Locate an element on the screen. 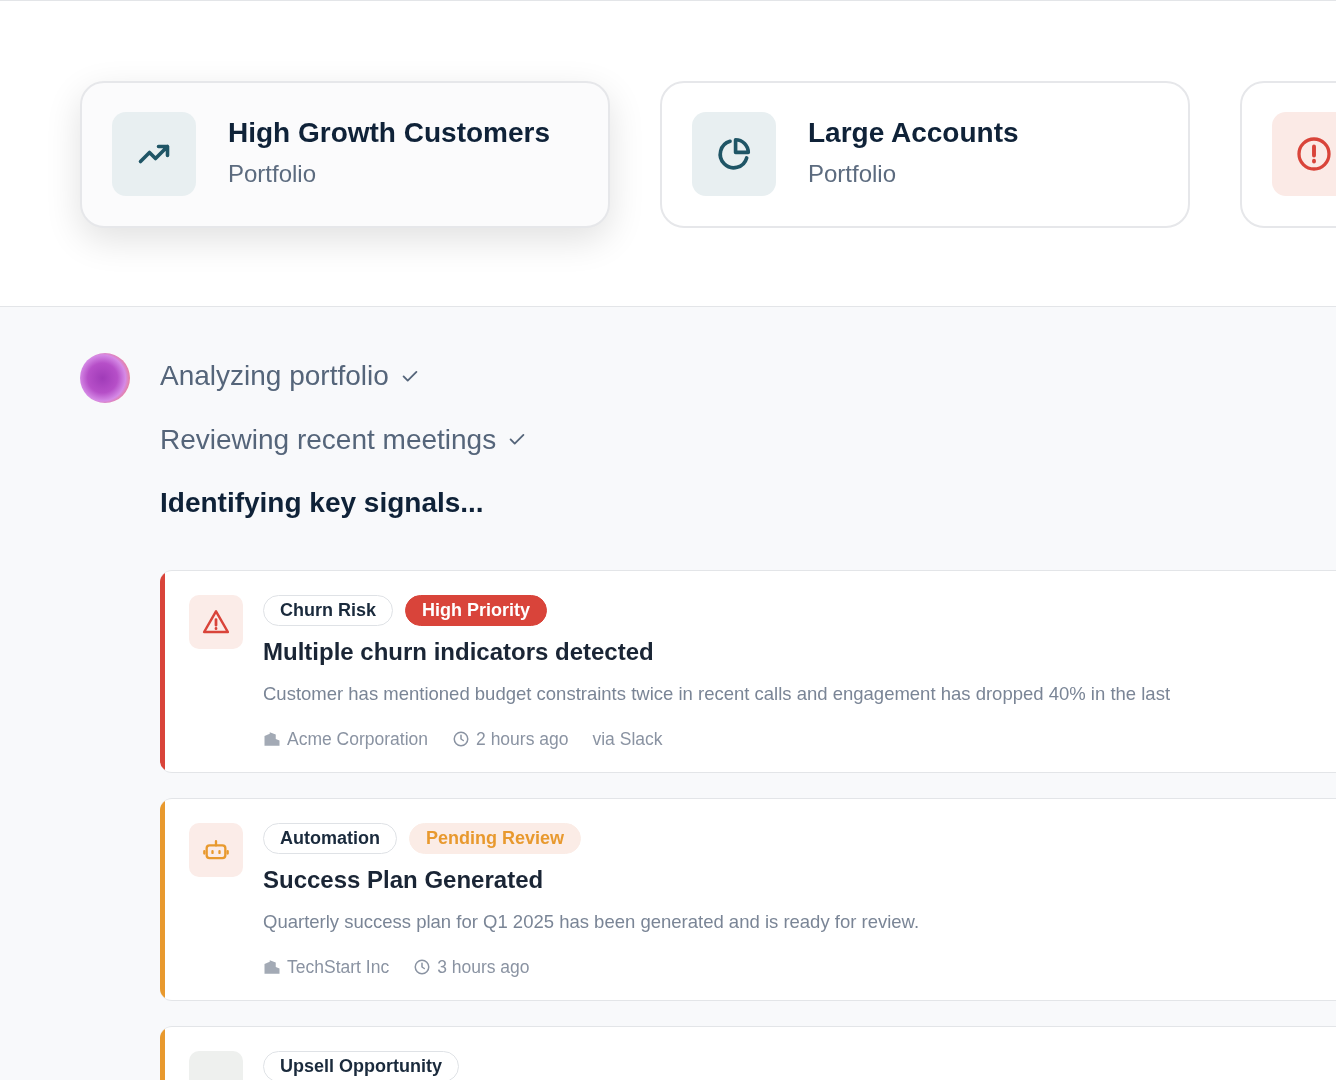  signal-description: Quarterly success plan for Q1 2025 has been generated and is ready for review. is located at coordinates (591, 922).